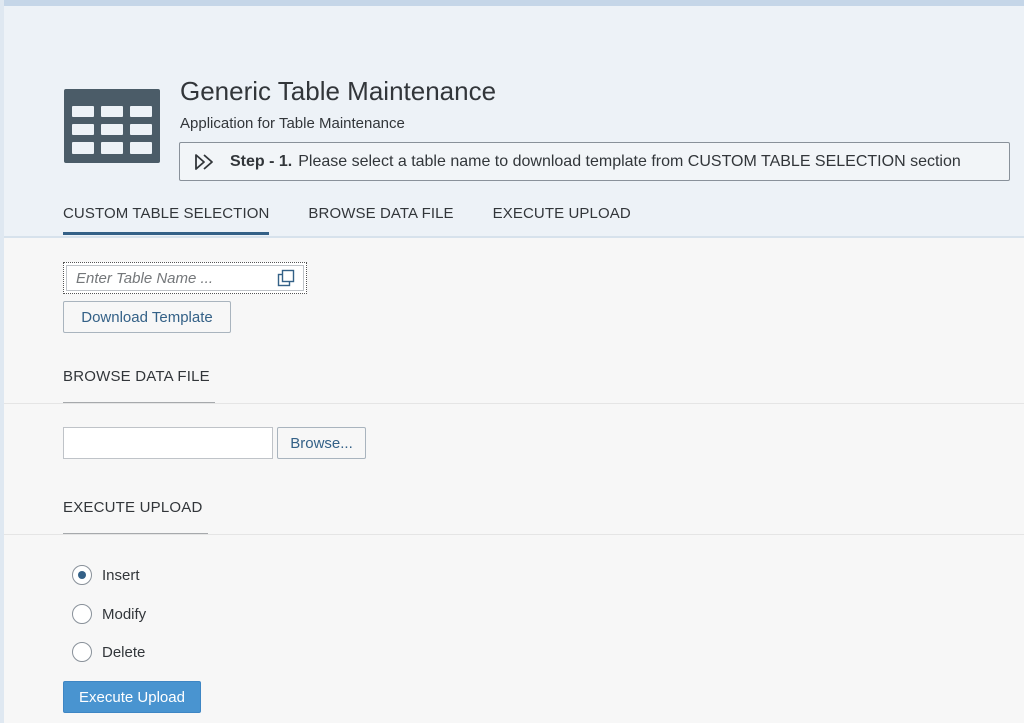 This screenshot has height=723, width=1024. What do you see at coordinates (132, 697) in the screenshot?
I see `execute-upload-button: Execute Upload` at bounding box center [132, 697].